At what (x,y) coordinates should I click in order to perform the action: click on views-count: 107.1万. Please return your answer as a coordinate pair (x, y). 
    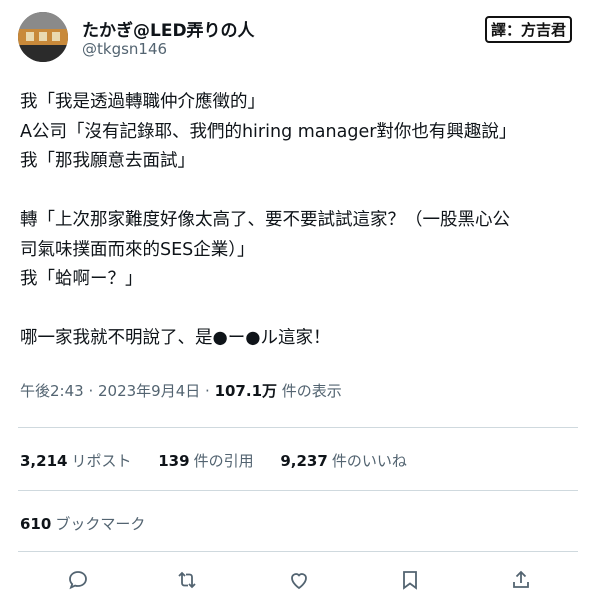
    Looking at the image, I should click on (246, 391).